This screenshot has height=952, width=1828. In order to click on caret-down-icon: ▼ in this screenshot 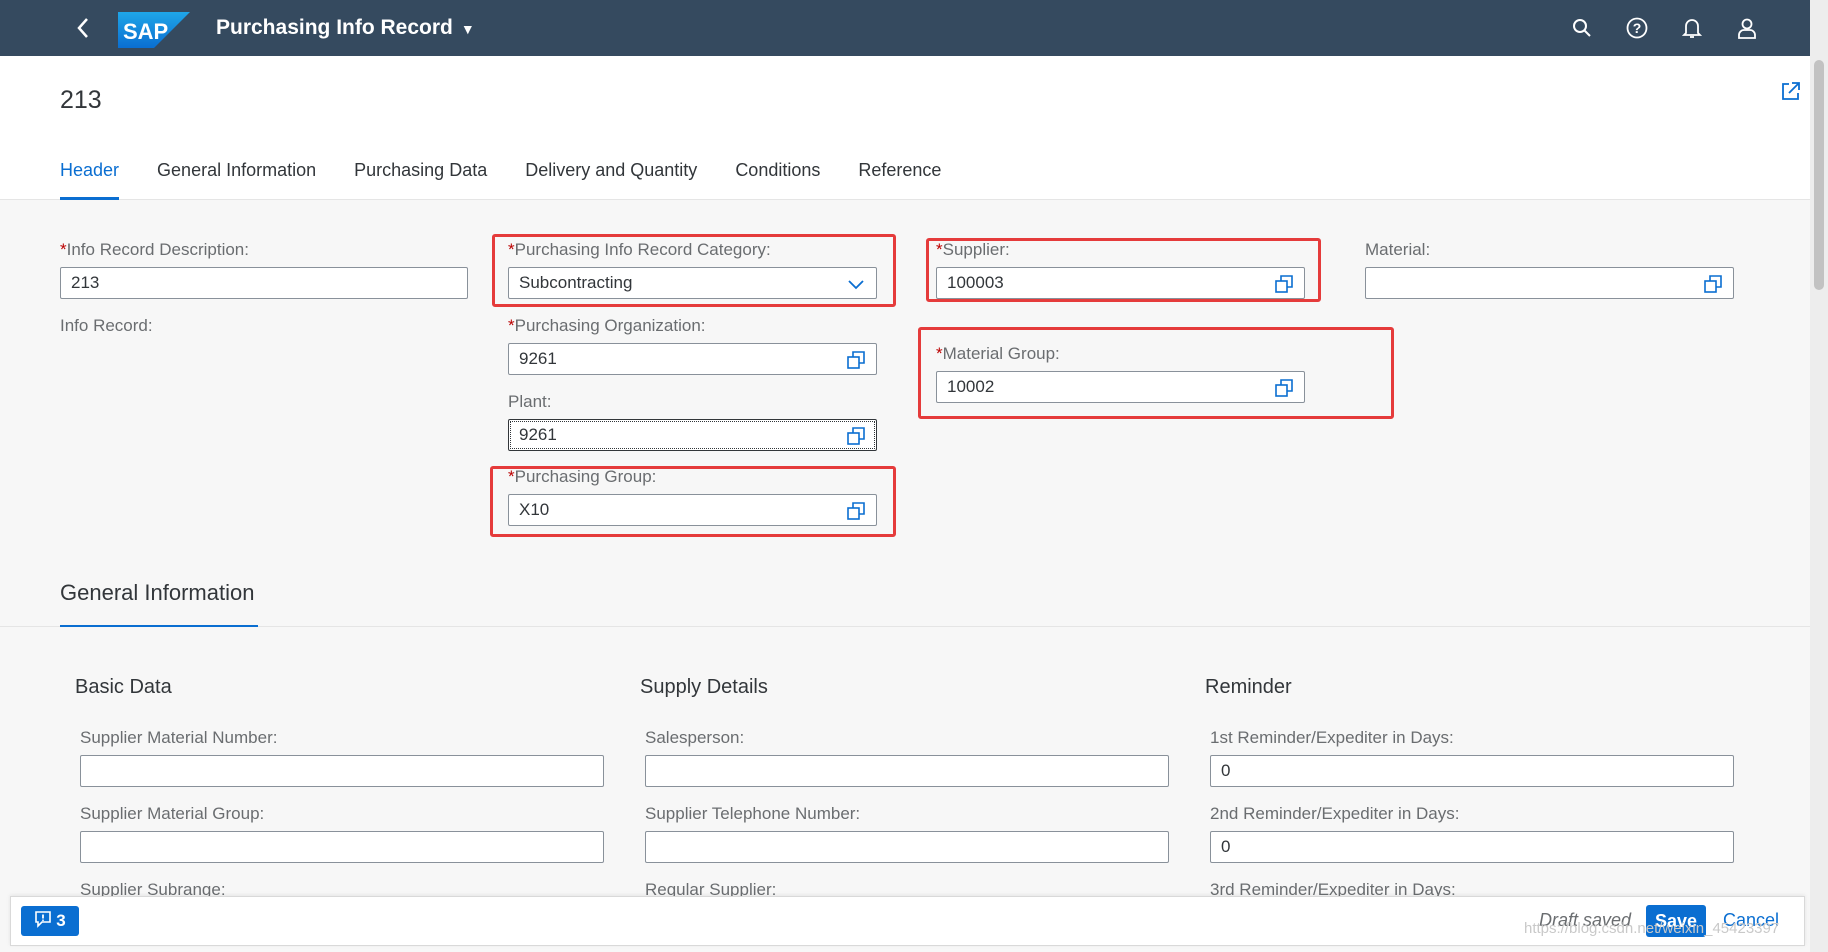, I will do `click(467, 29)`.